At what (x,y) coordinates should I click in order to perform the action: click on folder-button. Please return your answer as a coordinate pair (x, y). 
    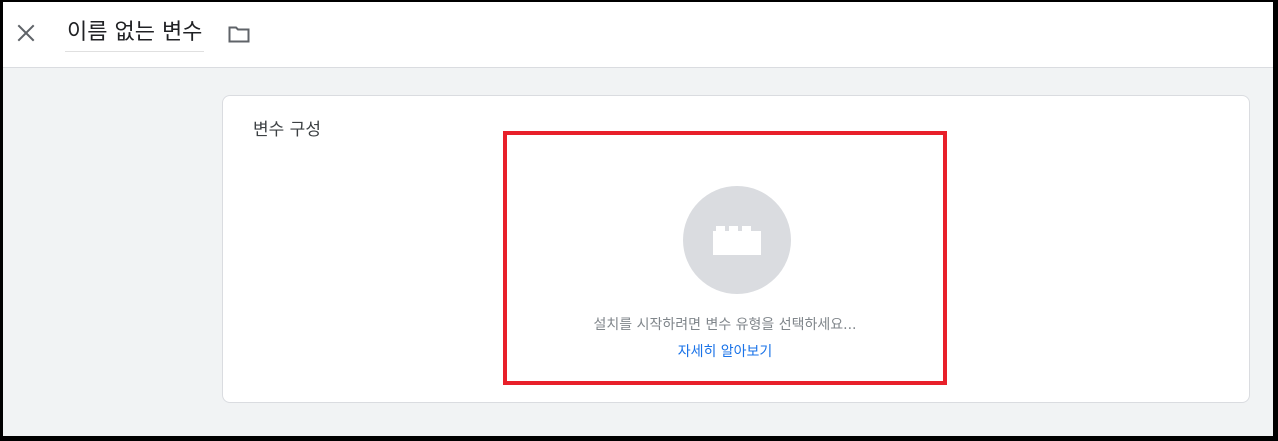
    Looking at the image, I should click on (239, 34).